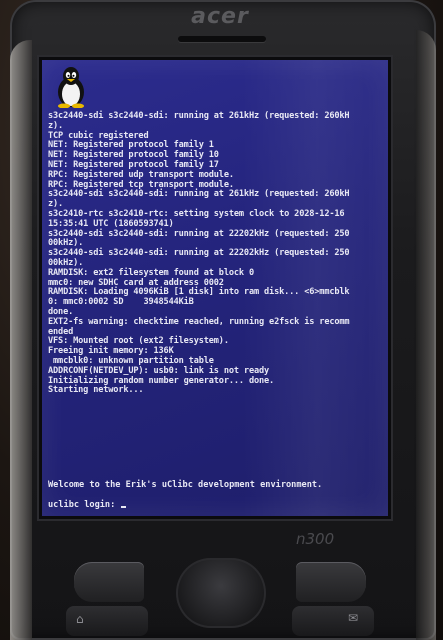 The height and width of the screenshot is (640, 443). I want to click on home-key: ⌂, so click(107, 621).